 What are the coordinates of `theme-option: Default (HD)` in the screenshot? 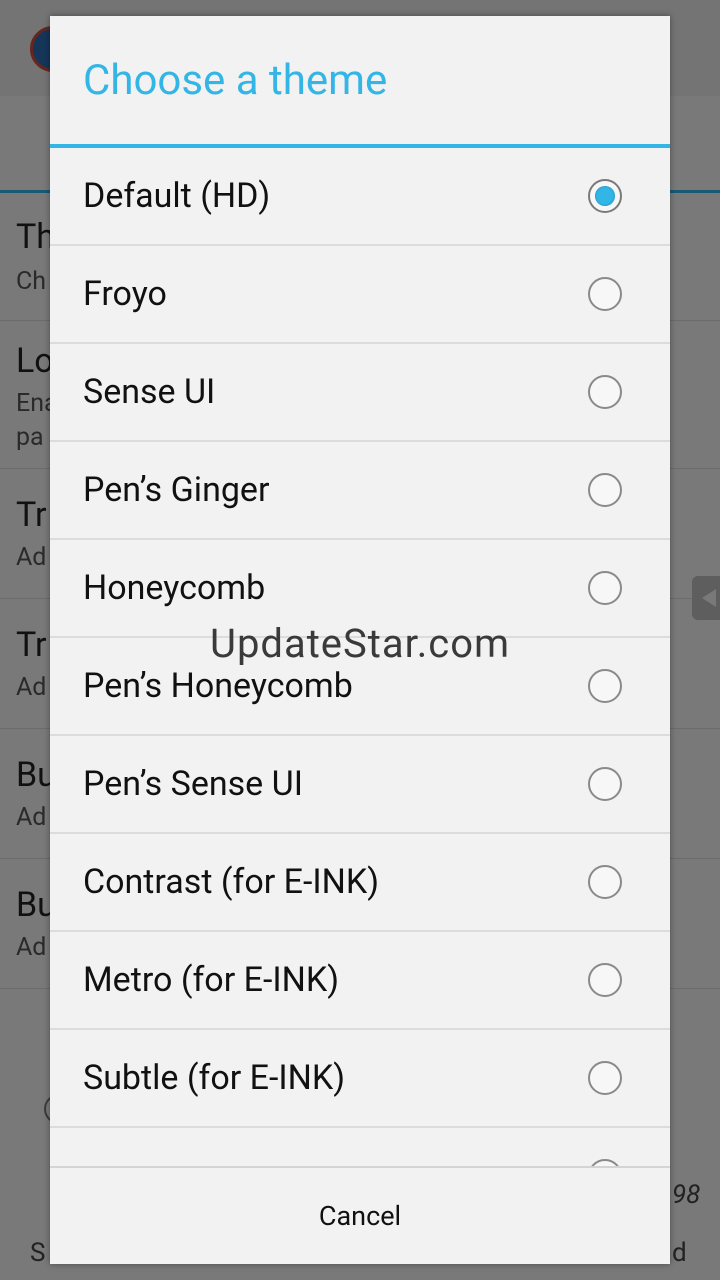 It's located at (360, 197).